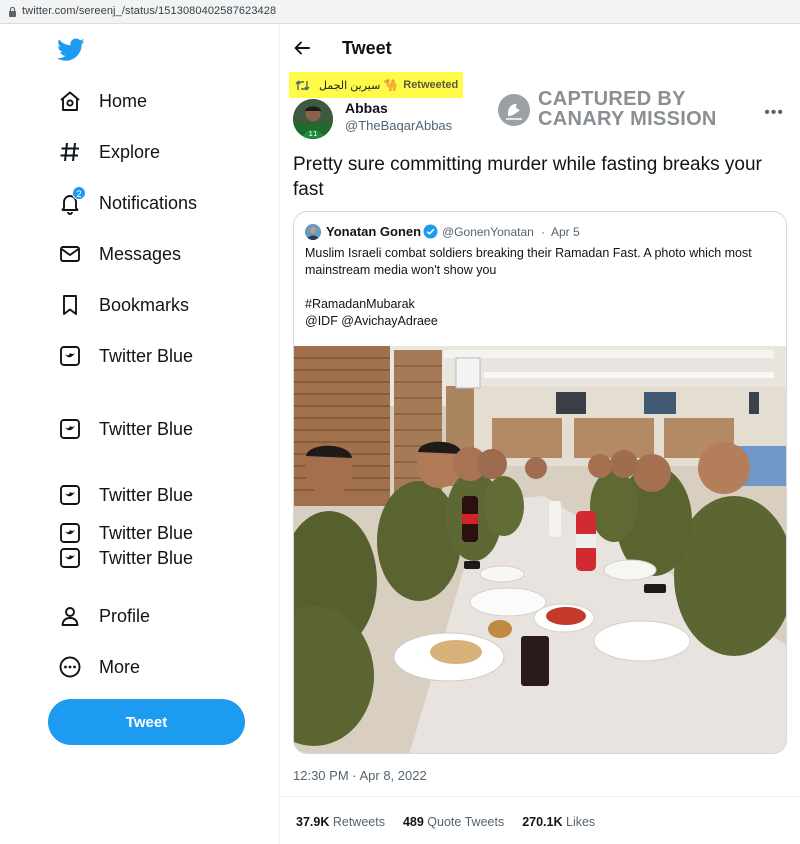  I want to click on retweeted-label: Retweeted, so click(431, 85).